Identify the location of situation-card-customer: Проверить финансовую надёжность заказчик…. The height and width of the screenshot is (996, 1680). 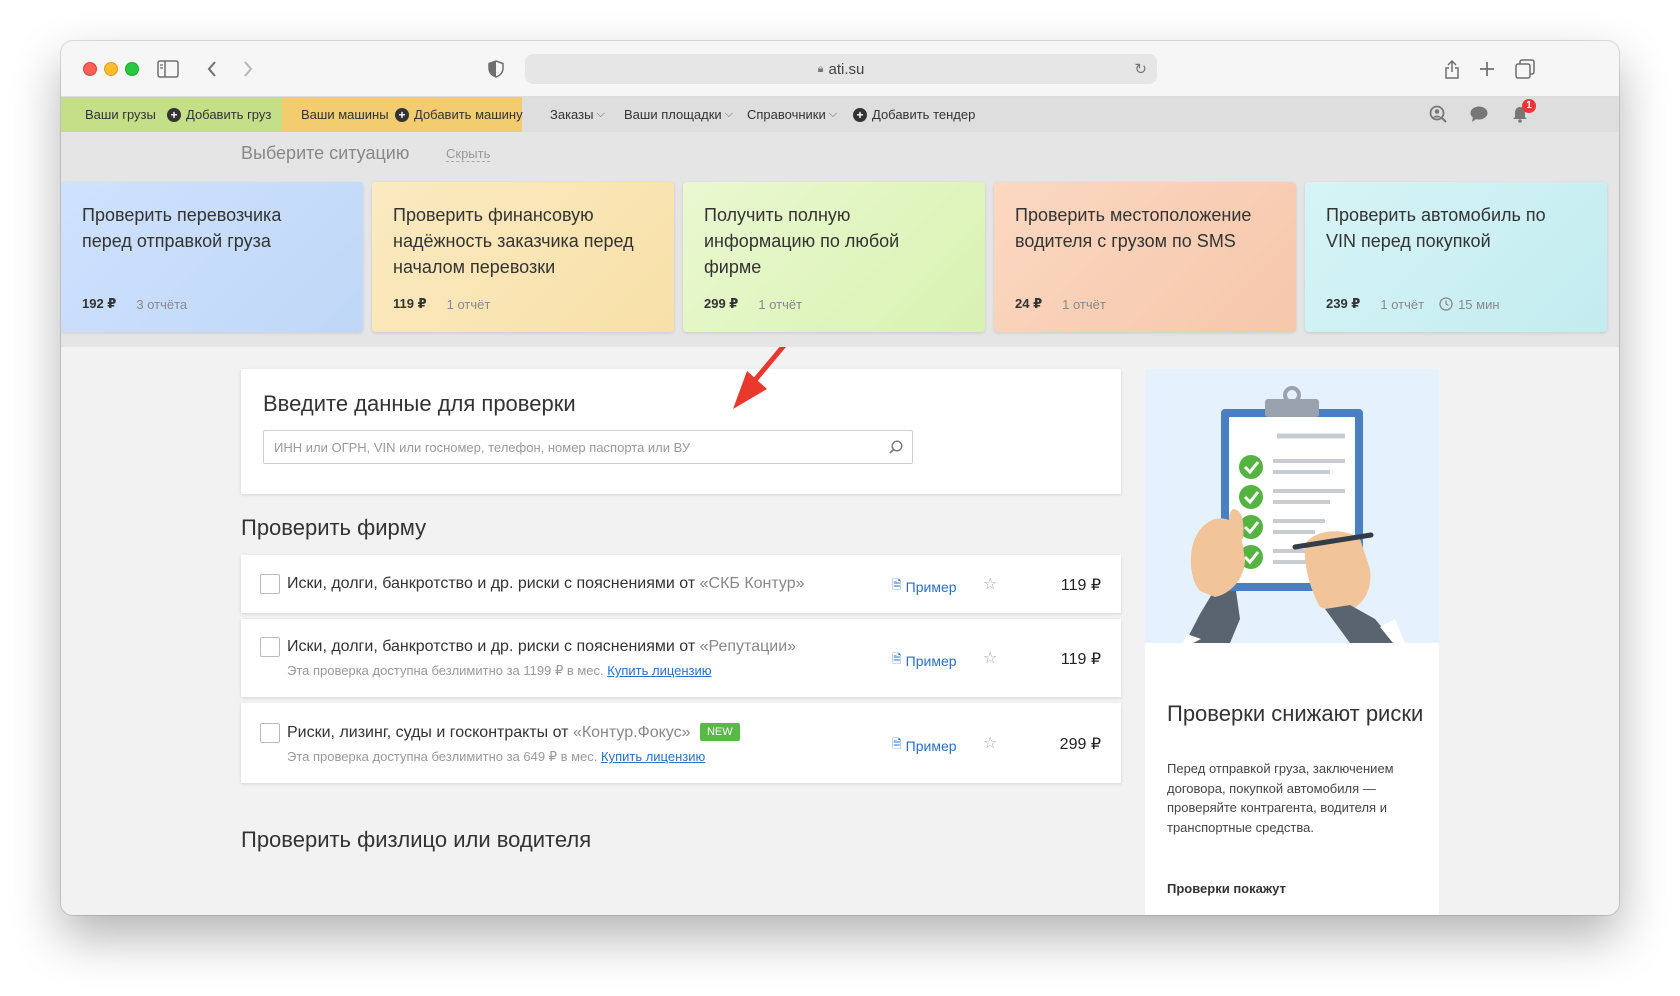
(523, 257).